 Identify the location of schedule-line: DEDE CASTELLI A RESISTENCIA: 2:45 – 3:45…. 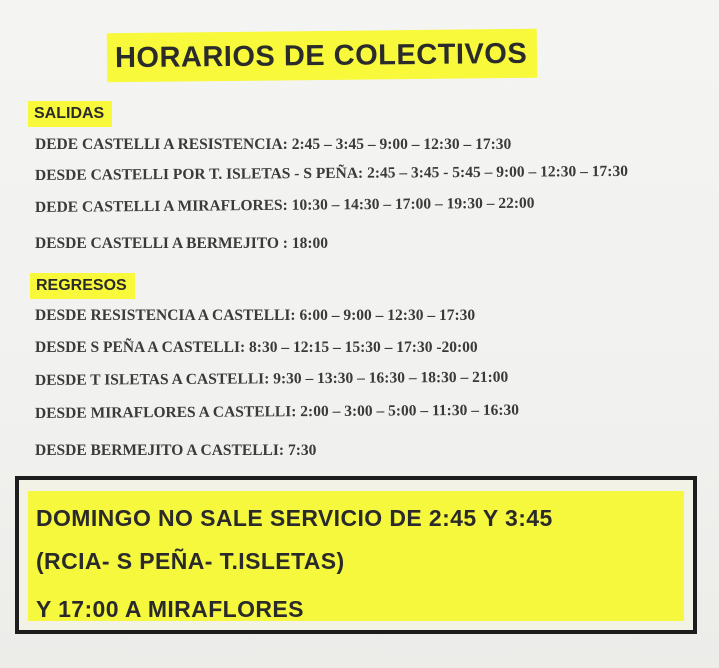
(273, 144).